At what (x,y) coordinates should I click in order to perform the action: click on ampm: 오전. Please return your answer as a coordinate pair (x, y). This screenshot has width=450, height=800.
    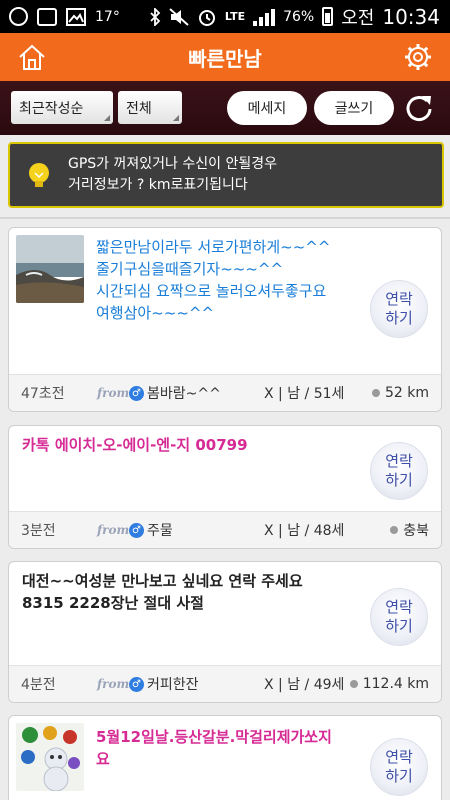
    Looking at the image, I should click on (358, 18).